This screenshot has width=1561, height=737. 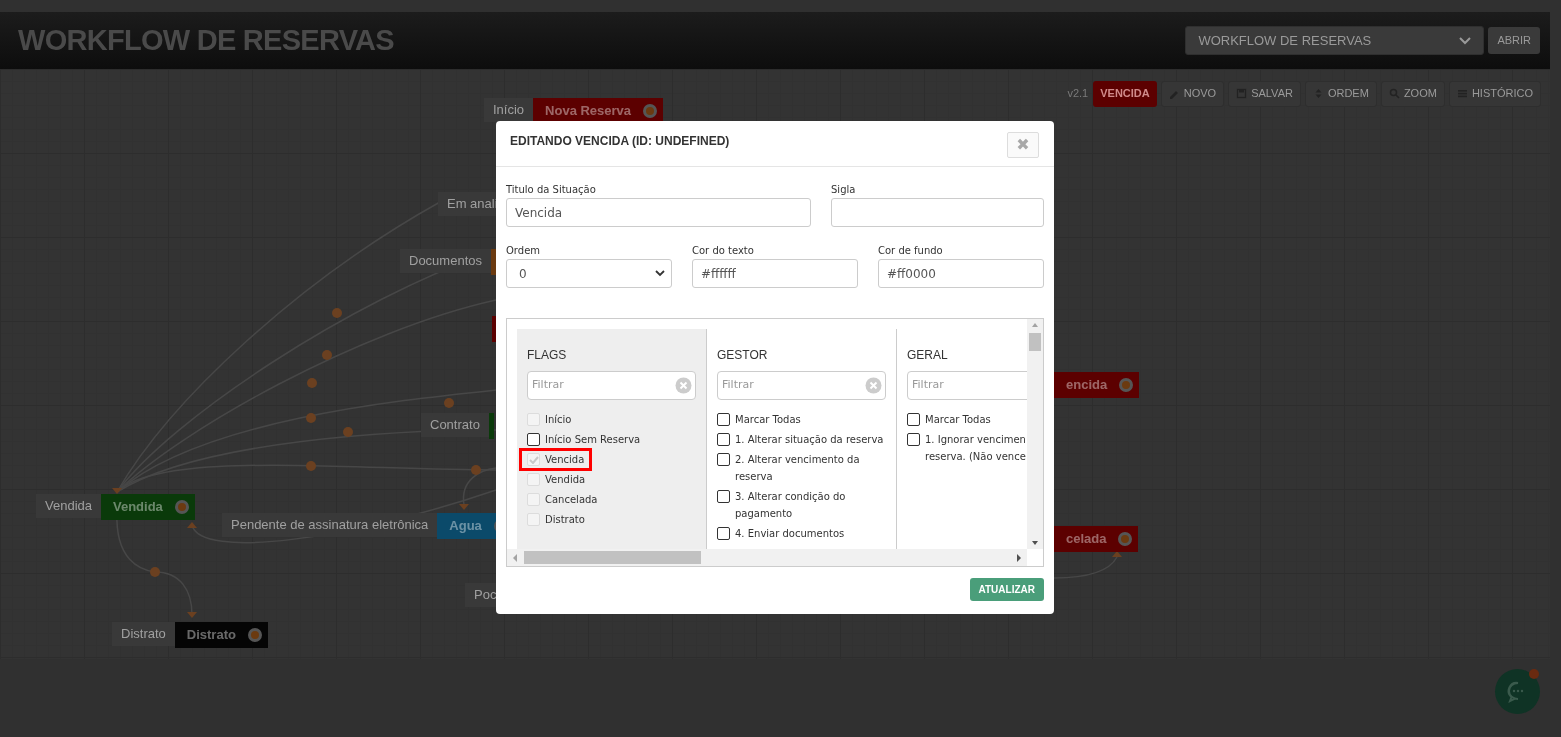 What do you see at coordinates (775, 273) in the screenshot?
I see `text-field: #ffffff` at bounding box center [775, 273].